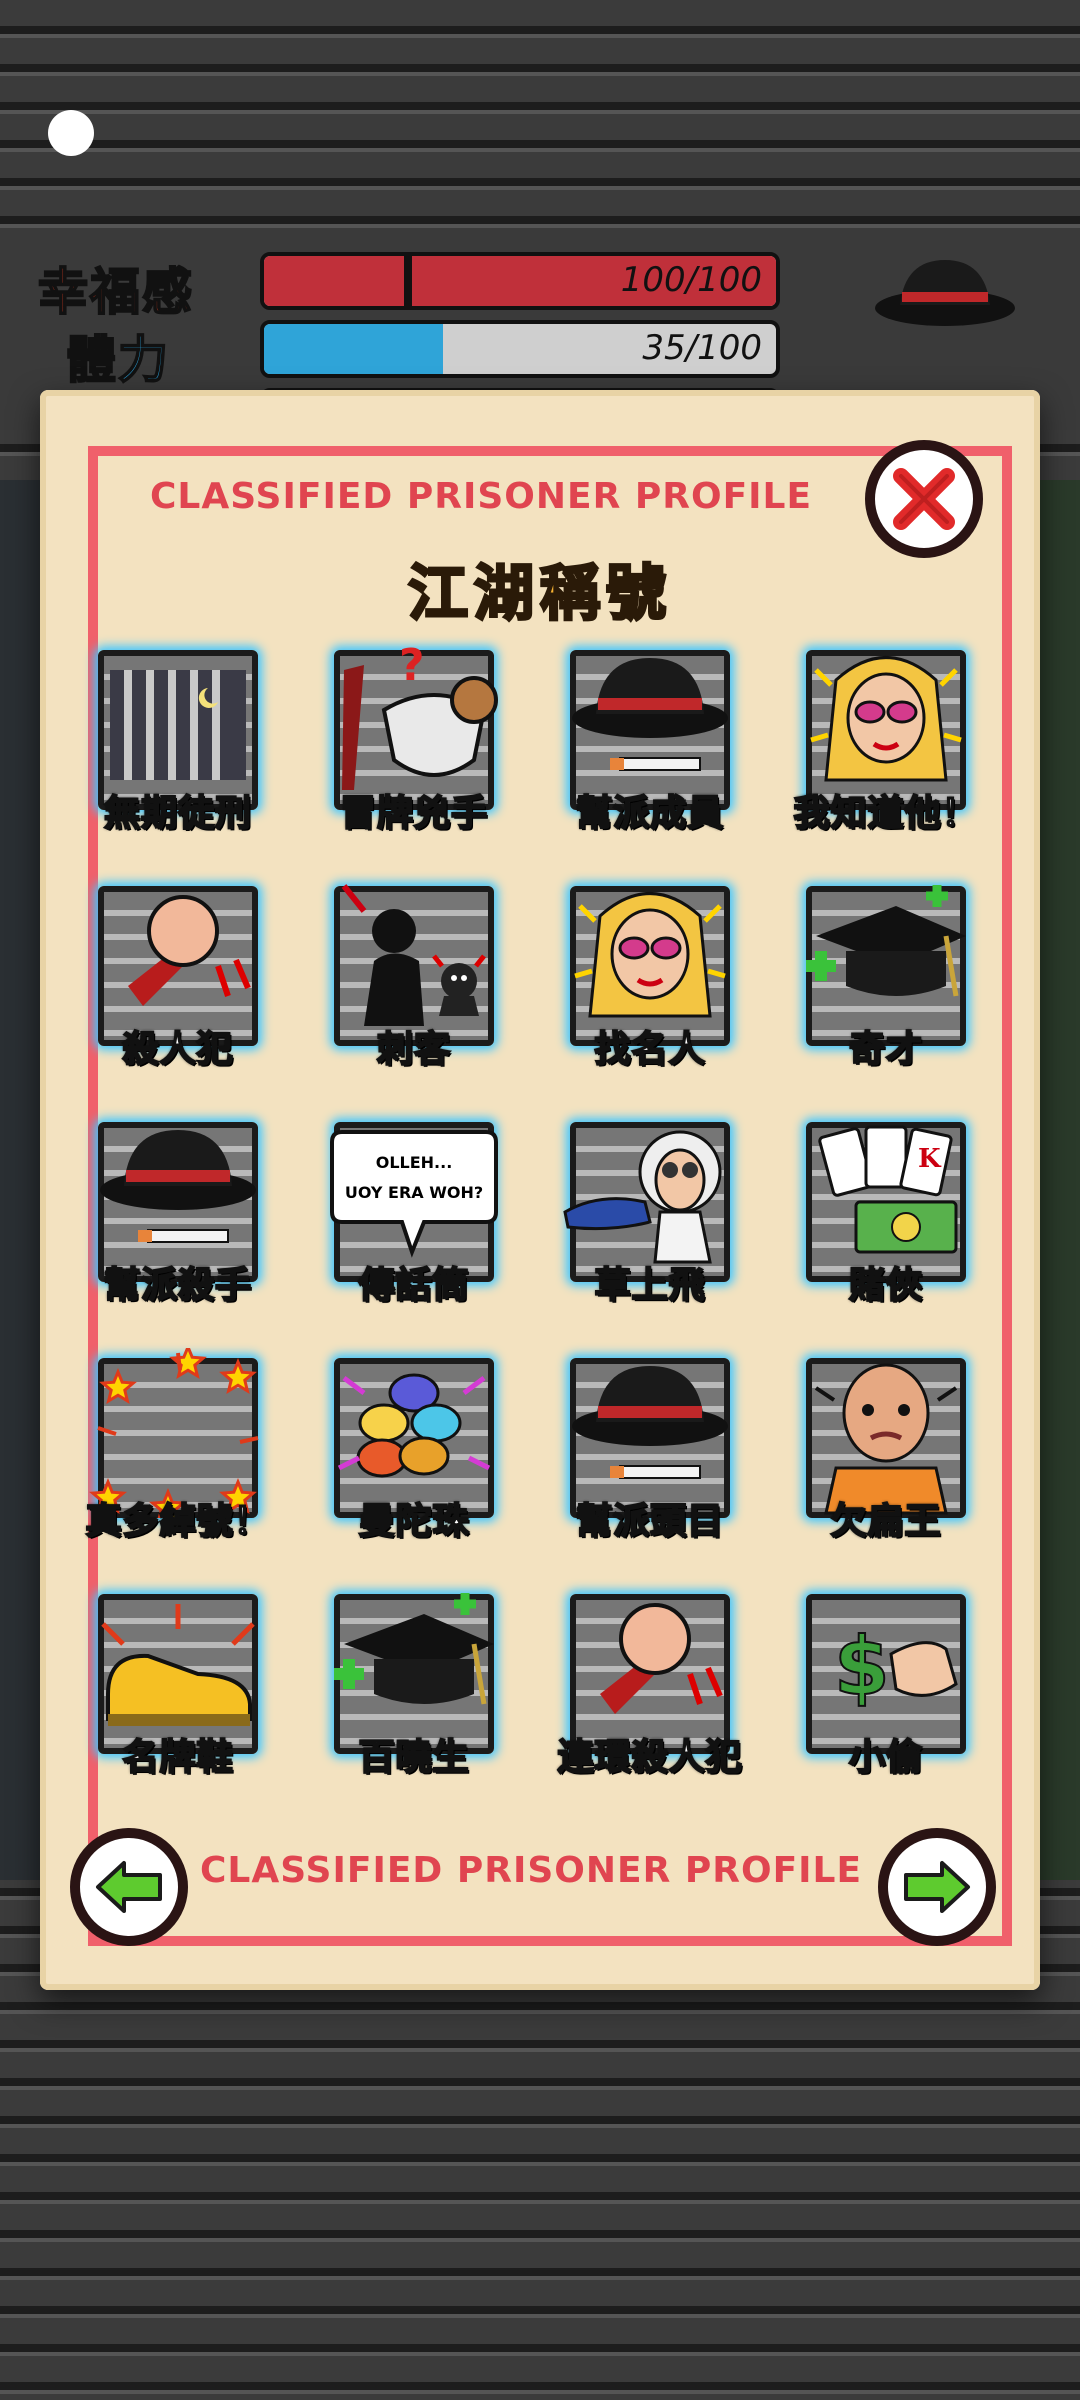 The image size is (1080, 2400). I want to click on title-badge: 幫派頭目, so click(650, 1445).